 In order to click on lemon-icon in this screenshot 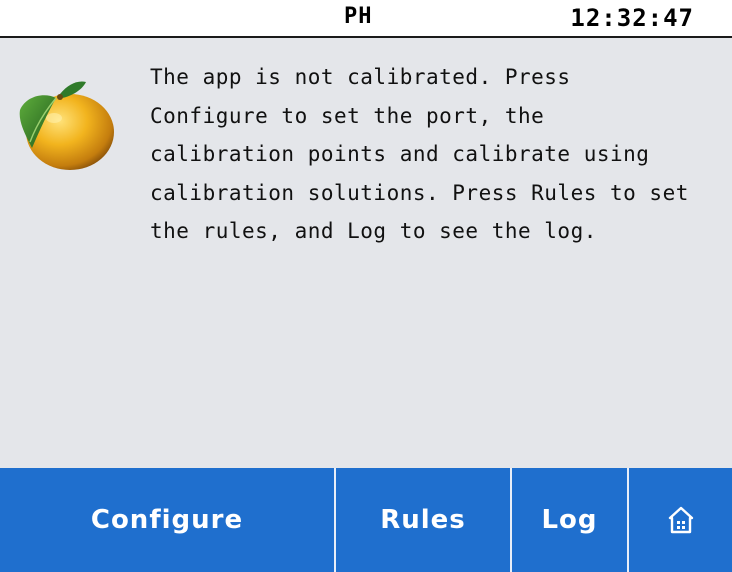, I will do `click(66, 125)`.